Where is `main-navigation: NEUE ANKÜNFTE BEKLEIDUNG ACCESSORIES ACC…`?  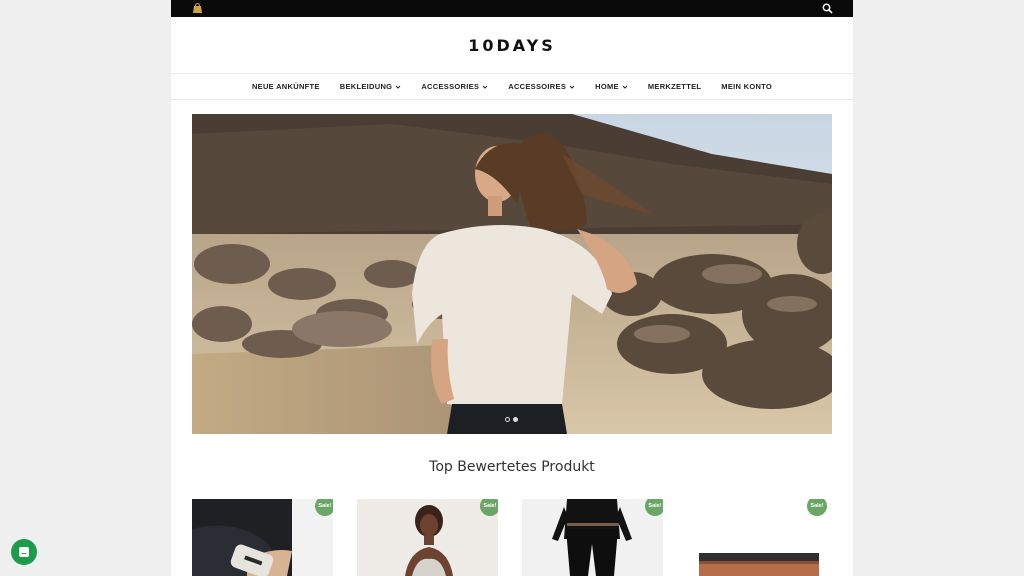
main-navigation: NEUE ANKÜNFTE BEKLEIDUNG ACCESSORIES ACC… is located at coordinates (512, 87).